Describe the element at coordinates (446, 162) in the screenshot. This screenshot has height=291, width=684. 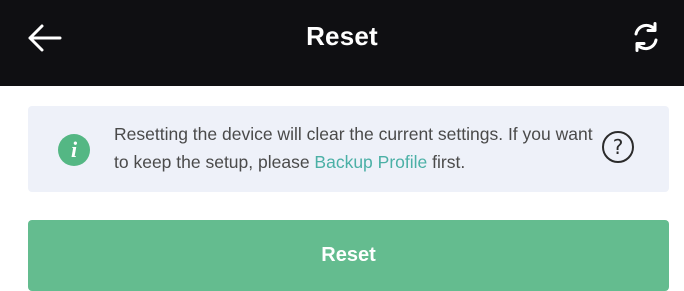
I see `notice-text-after: first.` at that location.